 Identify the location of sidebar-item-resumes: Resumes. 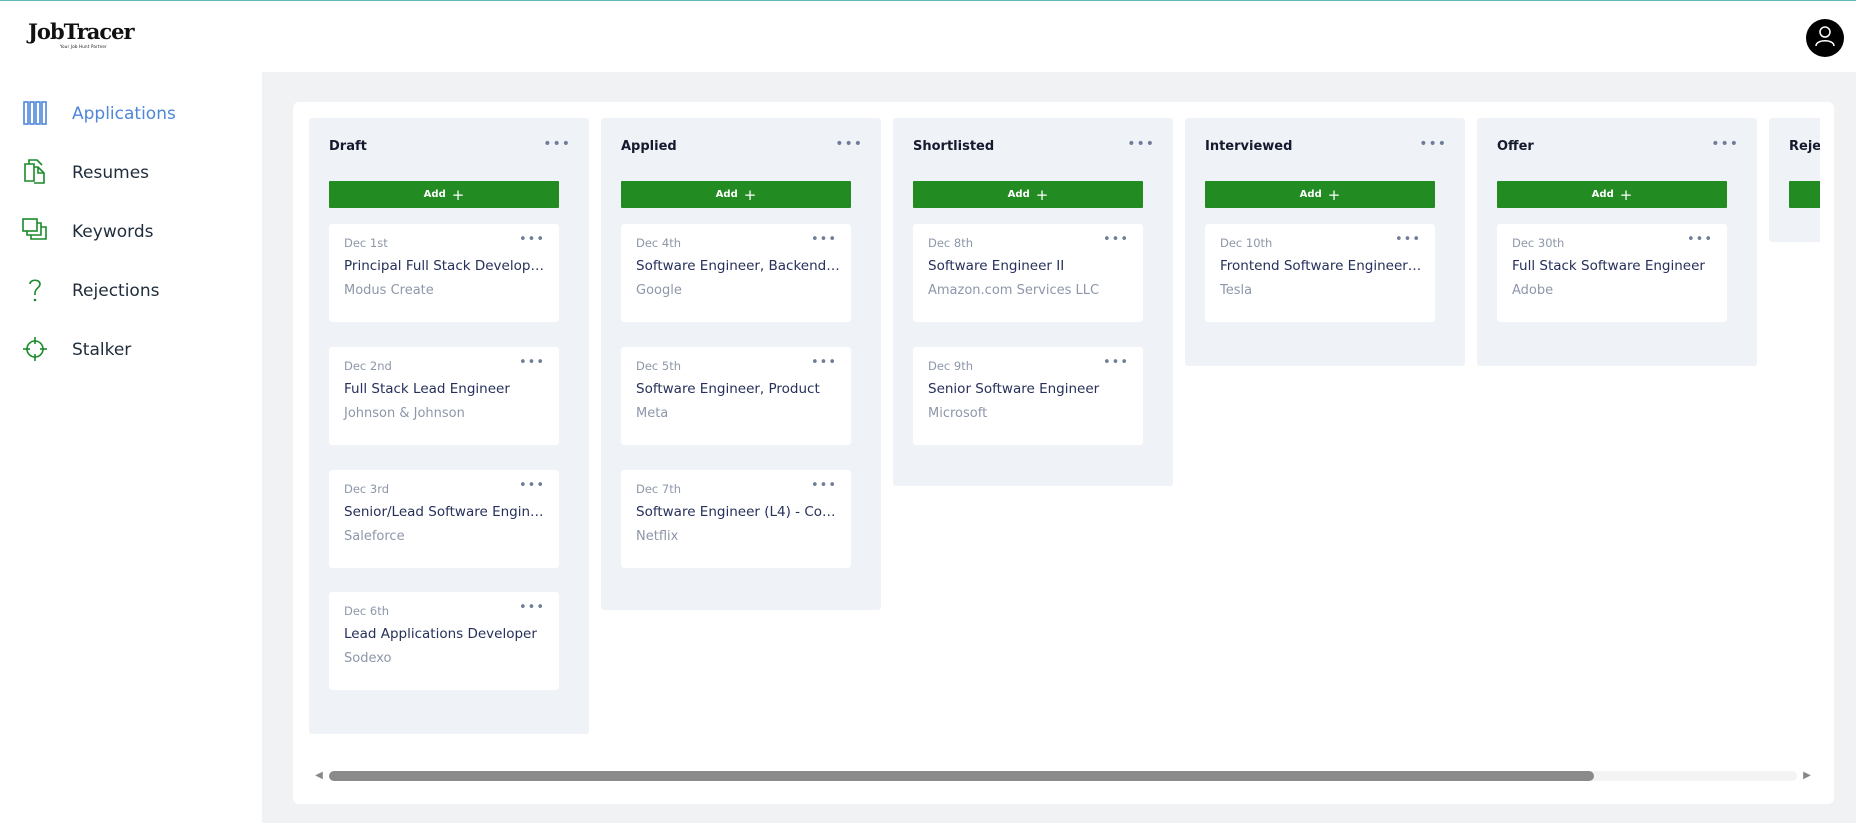
(131, 184).